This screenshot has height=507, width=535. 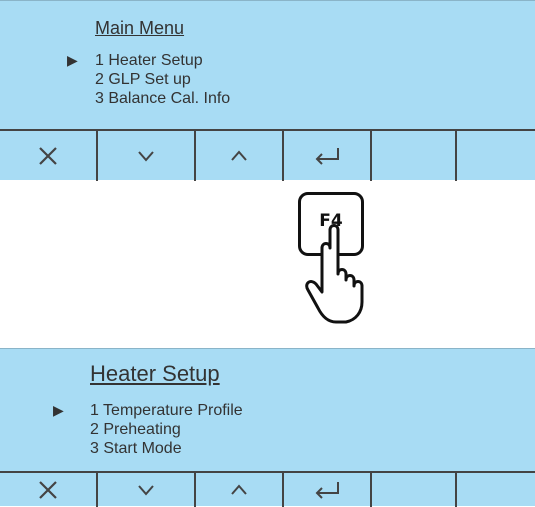 I want to click on pointing-hand-icon, so click(x=334, y=274).